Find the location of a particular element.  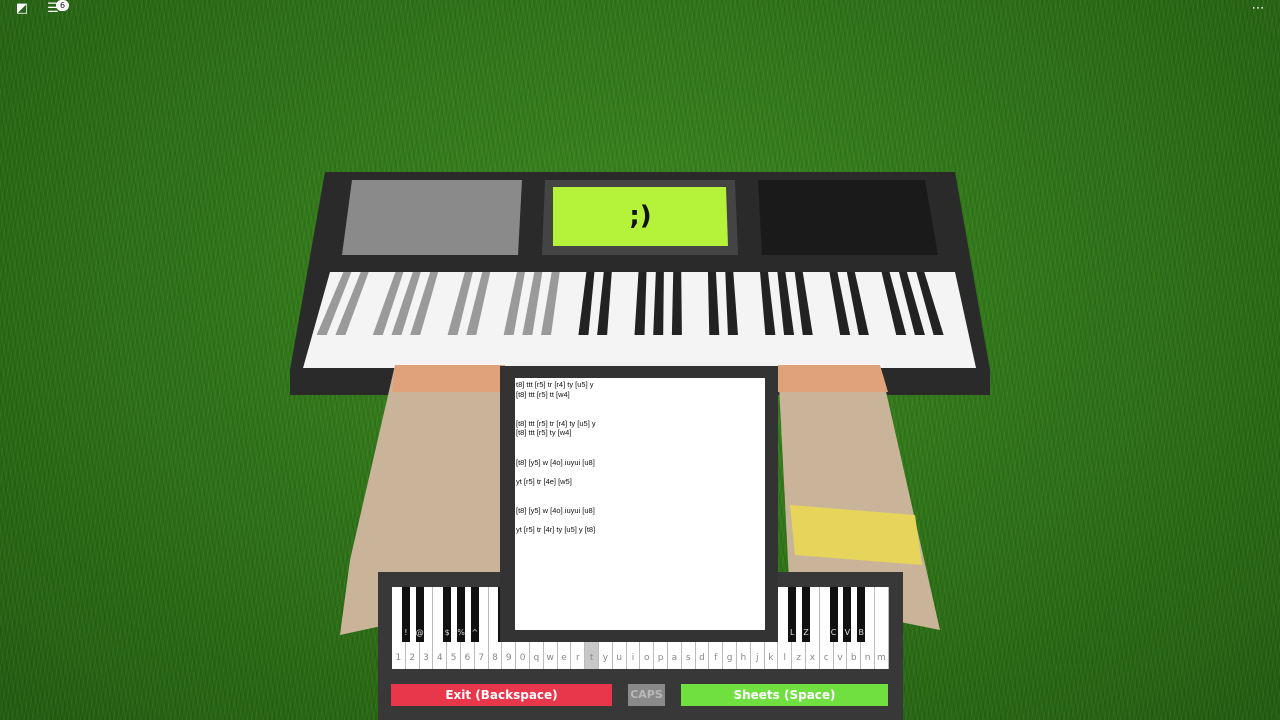

white-key-m: m is located at coordinates (882, 628).